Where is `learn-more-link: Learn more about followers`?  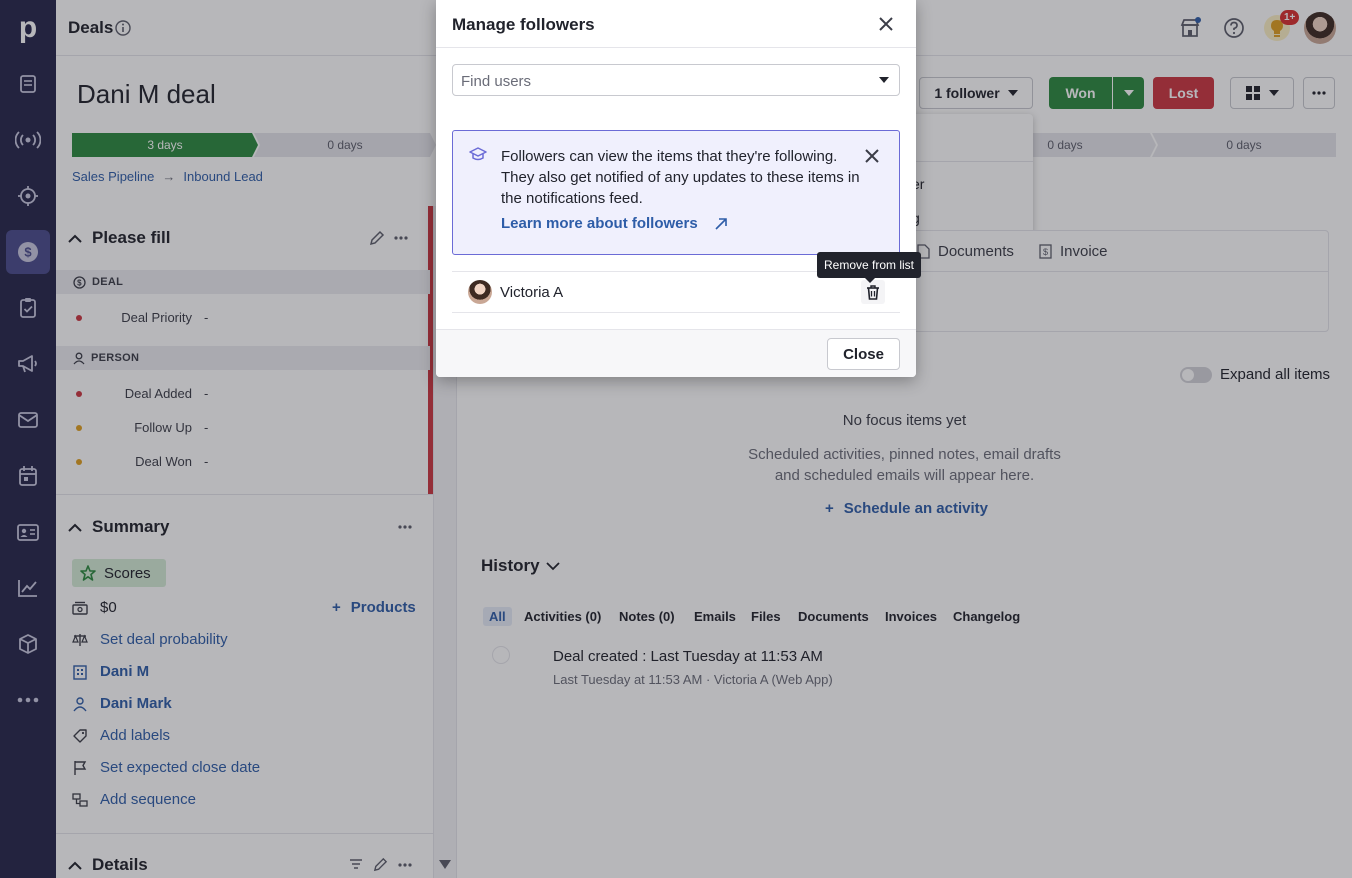 learn-more-link: Learn more about followers is located at coordinates (614, 223).